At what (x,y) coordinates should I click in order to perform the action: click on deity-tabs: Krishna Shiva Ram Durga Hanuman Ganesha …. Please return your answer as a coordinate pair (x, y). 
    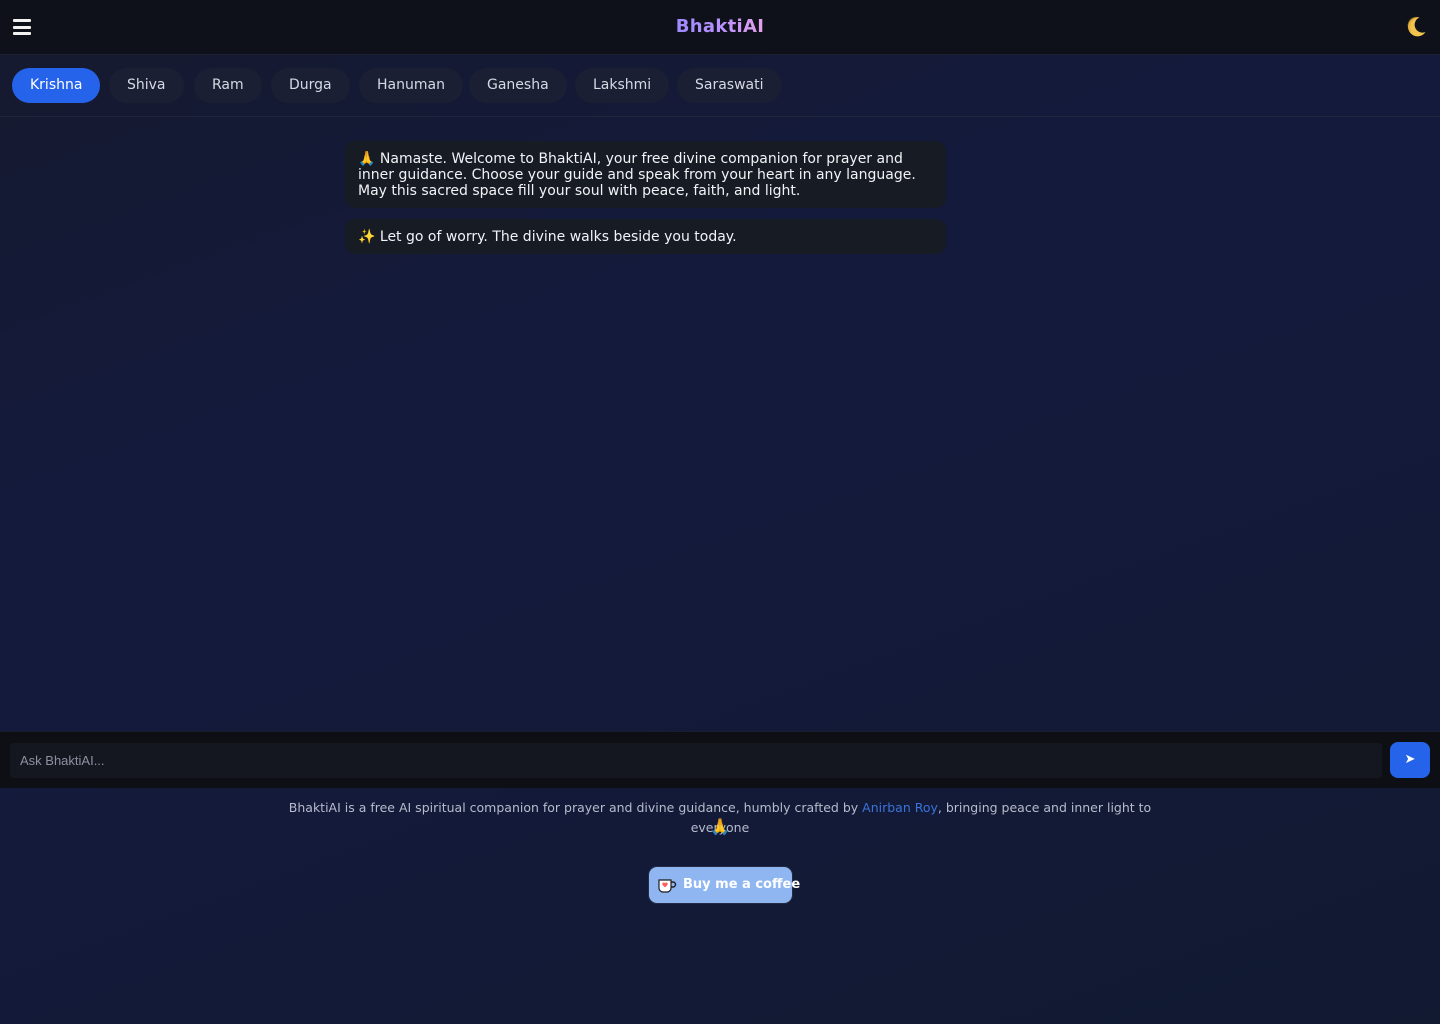
    Looking at the image, I should click on (720, 86).